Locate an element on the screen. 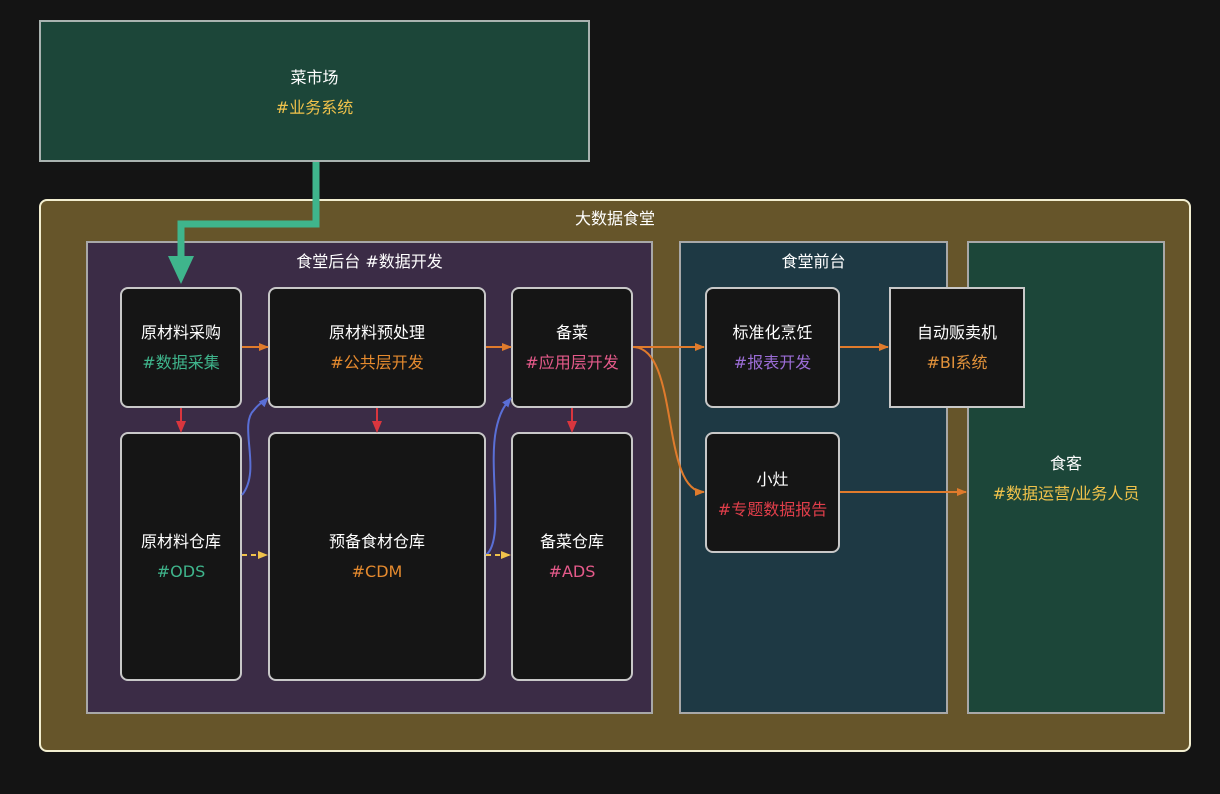 This screenshot has height=794, width=1220. link-prepare-to-stove is located at coordinates (668, 421).